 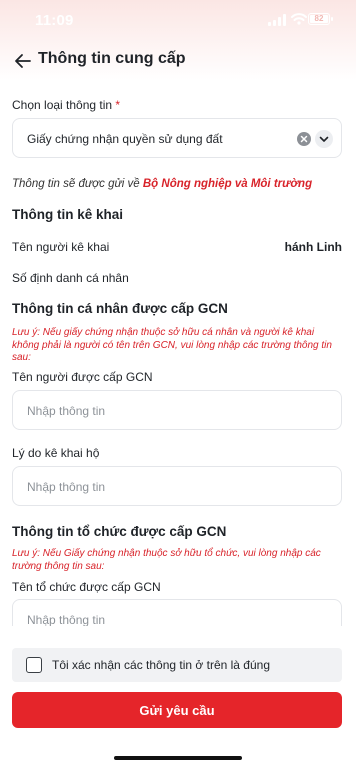 I want to click on chevron-down-icon, so click(x=324, y=139).